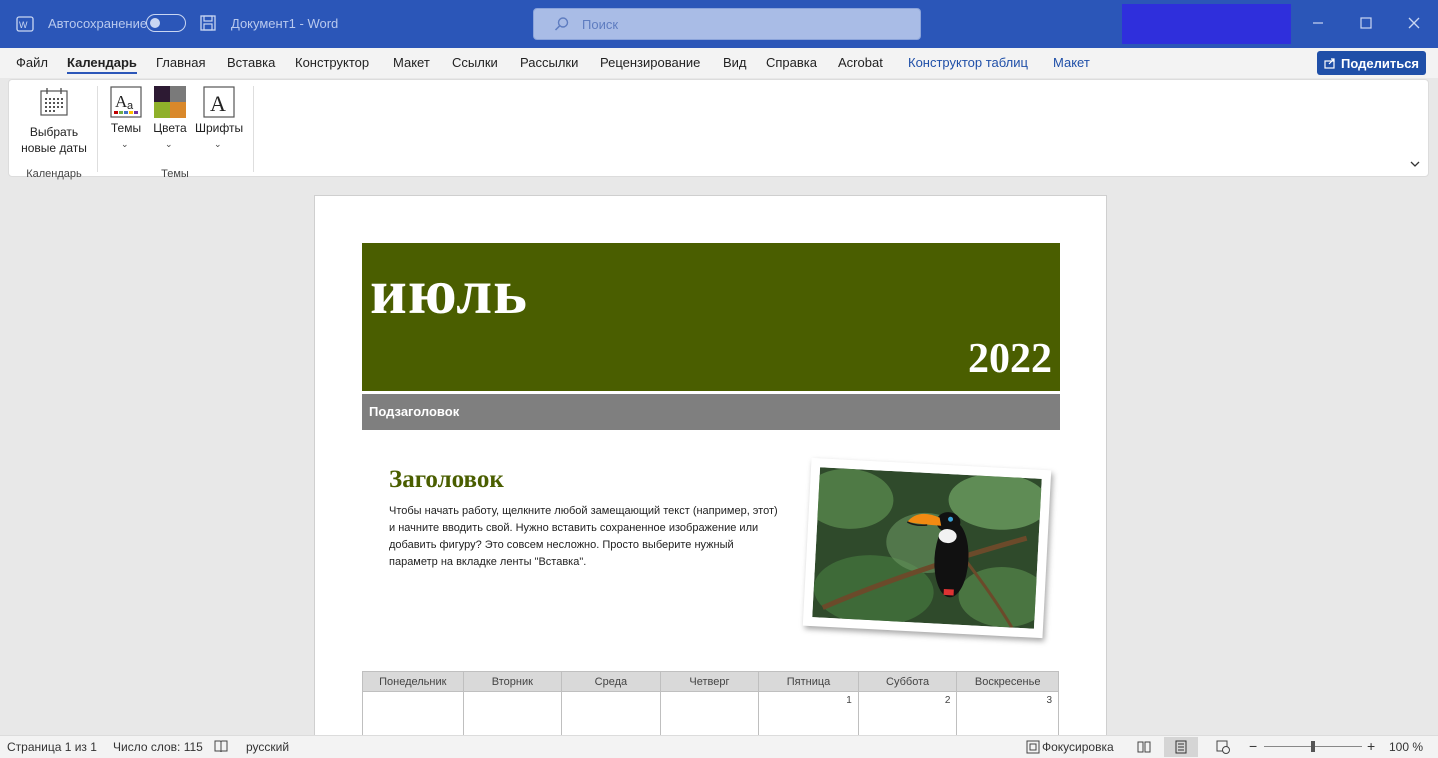 This screenshot has height=758, width=1438. I want to click on themes-label: Темы, so click(126, 128).